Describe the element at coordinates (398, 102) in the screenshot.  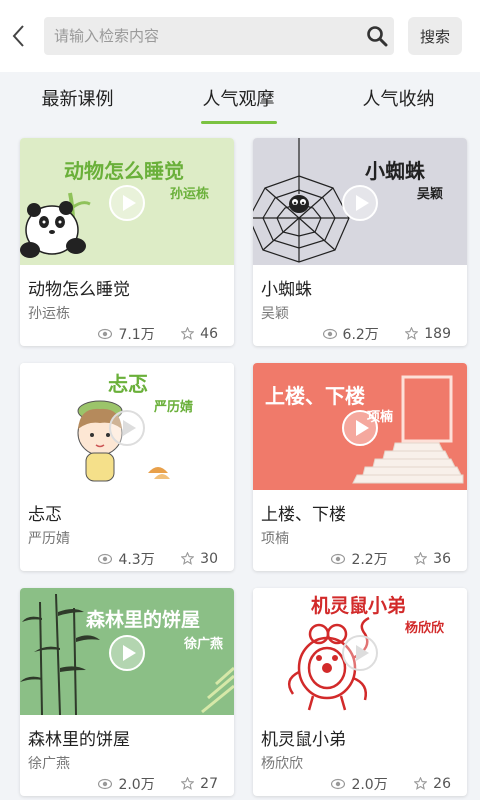
I see `tab-popular-favorites: 人气收纳` at that location.